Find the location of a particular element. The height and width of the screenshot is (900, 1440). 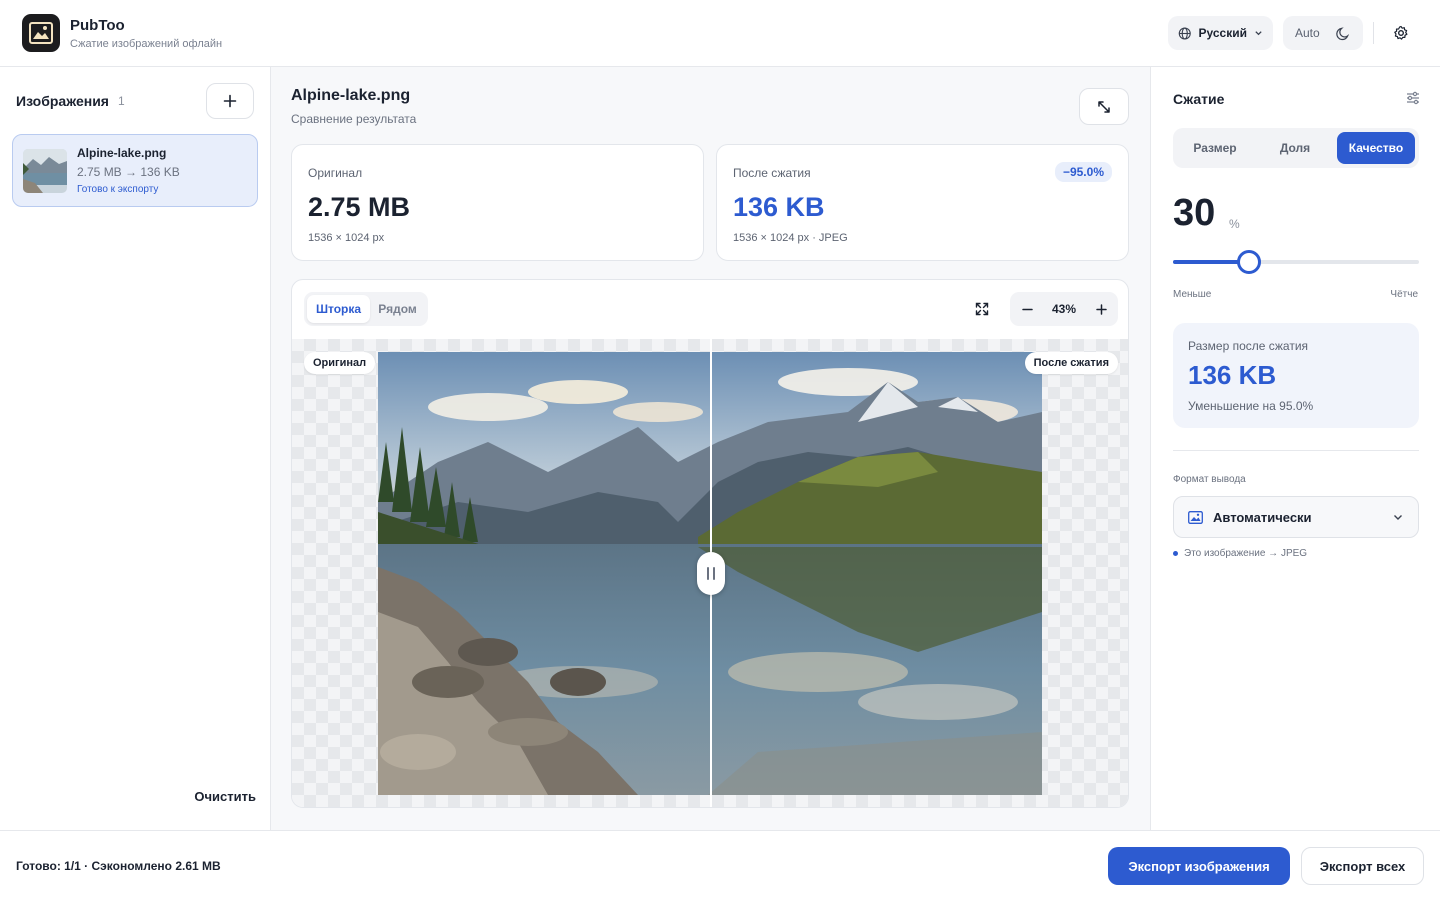

compressed-size-value: 136 KB is located at coordinates (779, 207).